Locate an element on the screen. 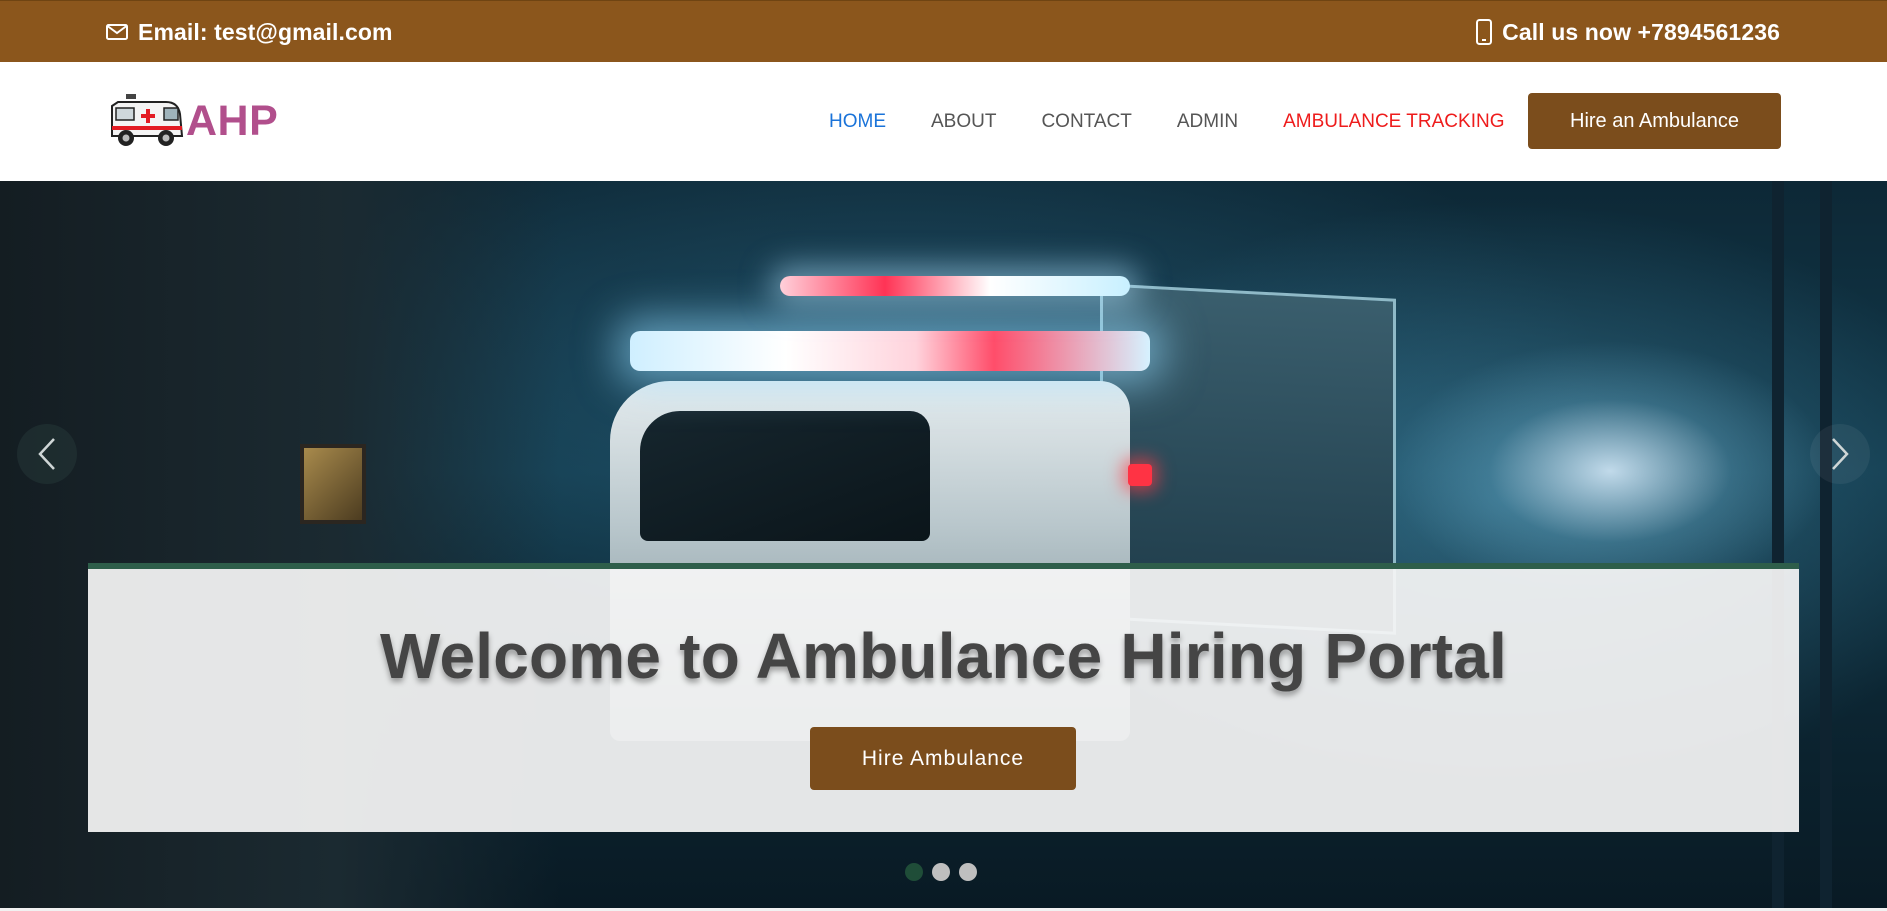  logo-text: AHP is located at coordinates (232, 120).